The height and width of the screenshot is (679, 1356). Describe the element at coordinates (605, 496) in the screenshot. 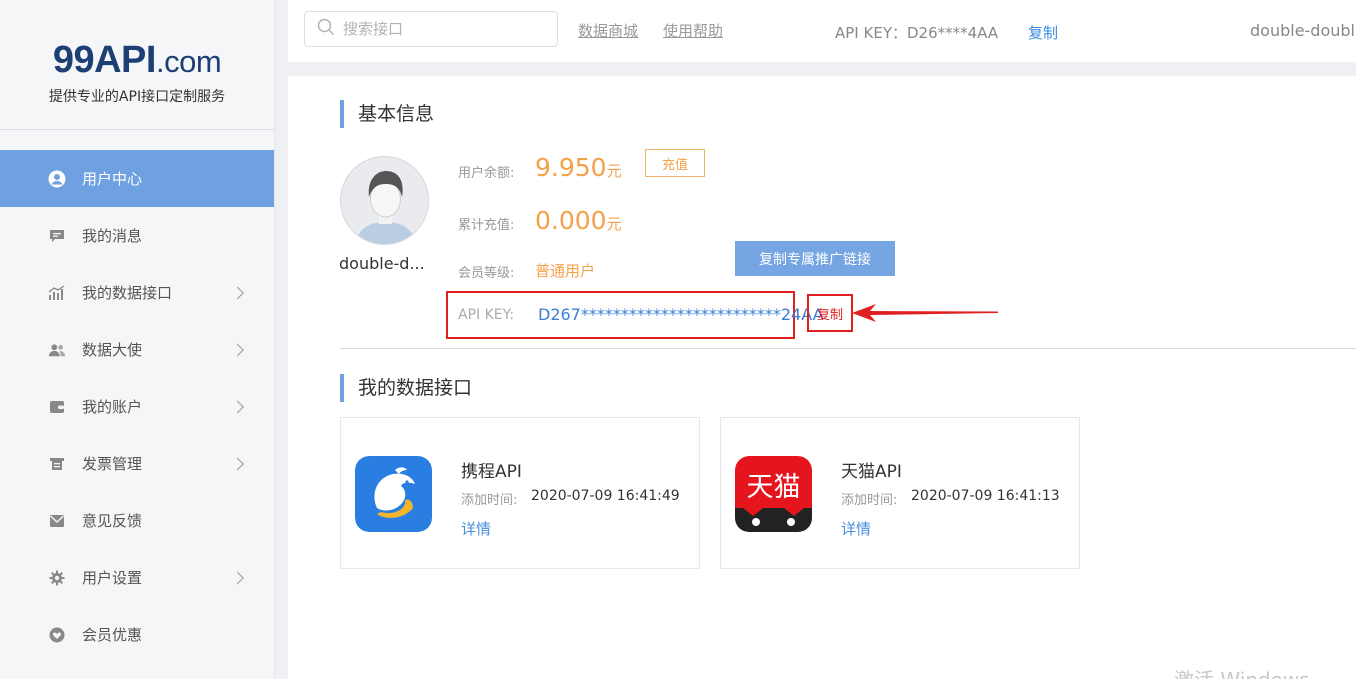

I see `add-time-value: 2020-07-09 16:41:49` at that location.